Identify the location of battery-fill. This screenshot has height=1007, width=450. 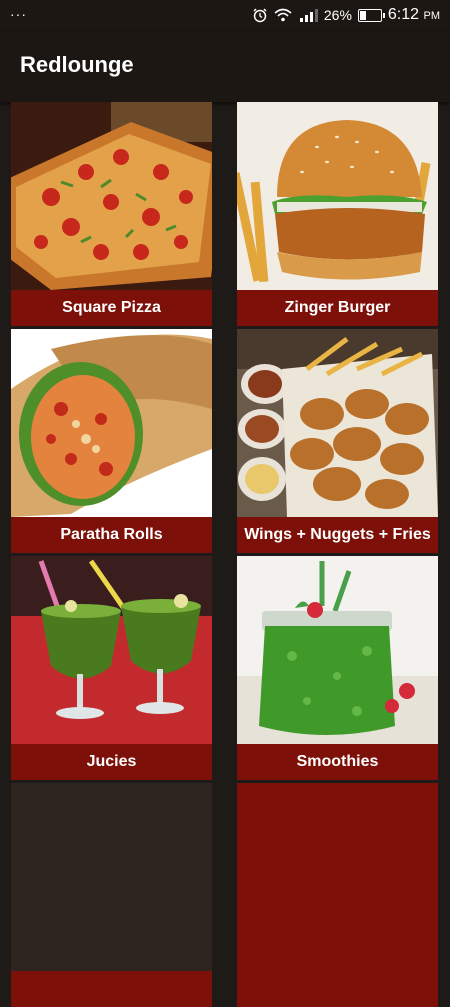
(362, 15).